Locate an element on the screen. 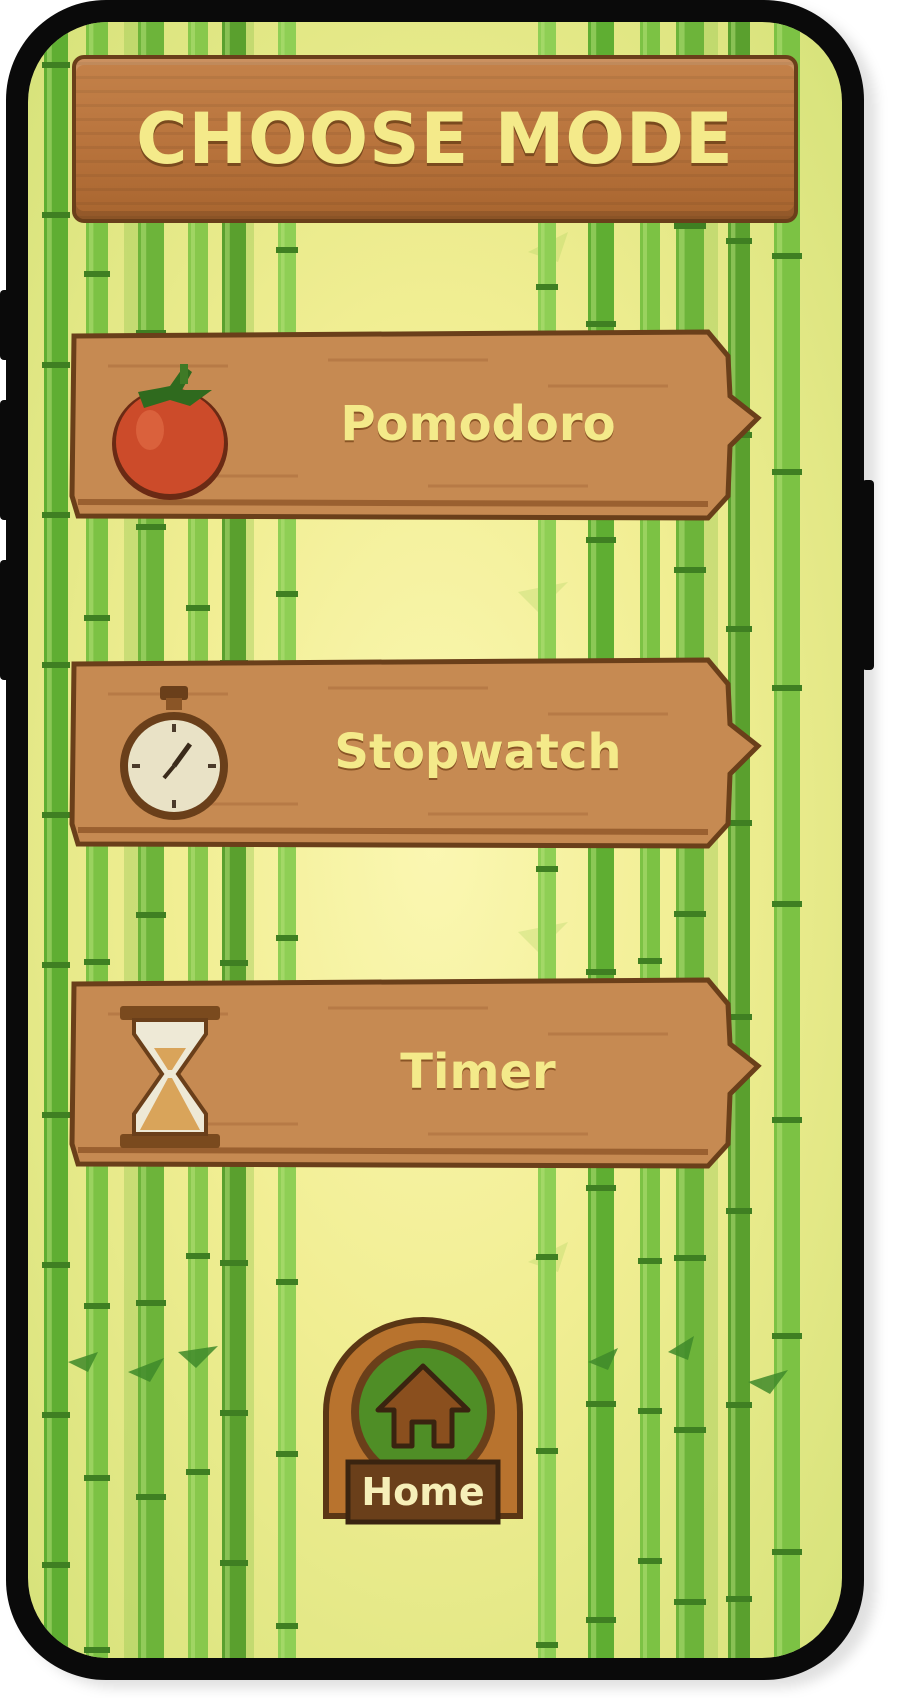 The image size is (900, 1698). home-button: Home is located at coordinates (423, 1431).